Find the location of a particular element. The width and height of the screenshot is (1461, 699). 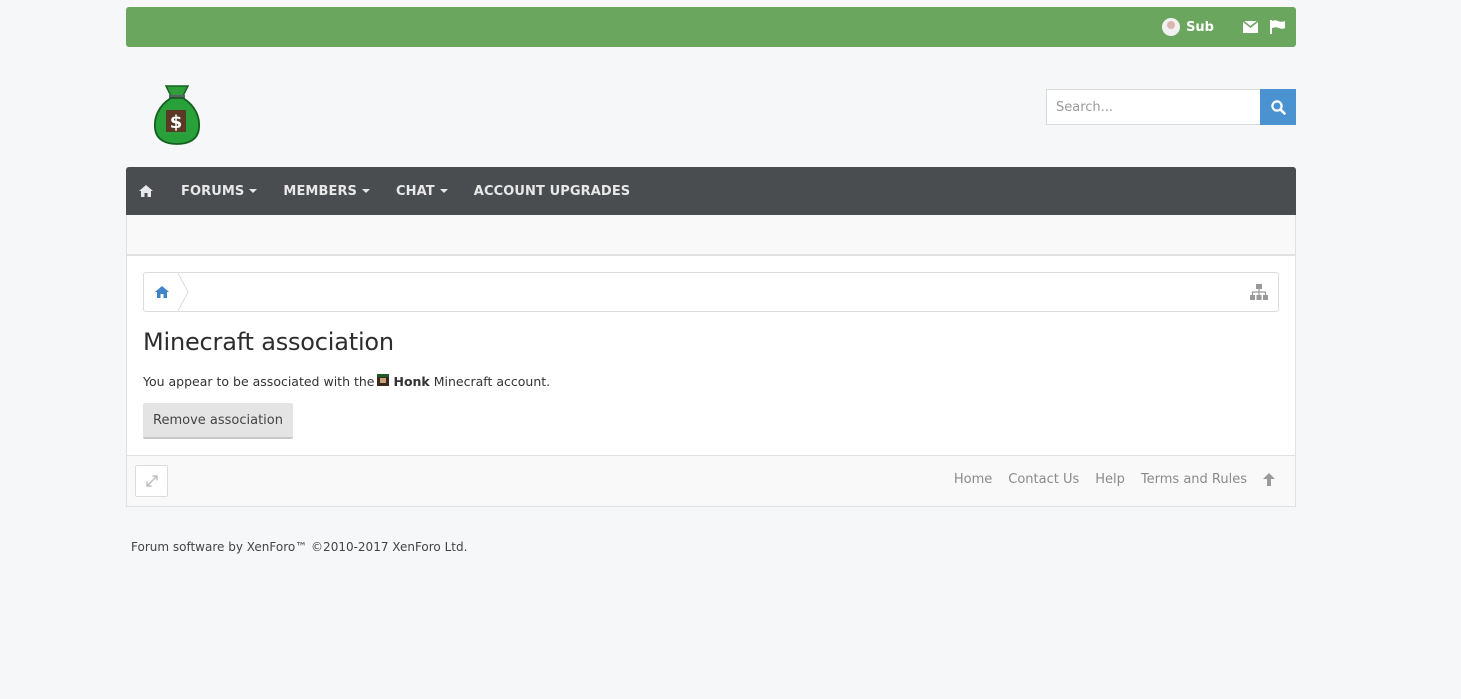

search-input is located at coordinates (1153, 107).